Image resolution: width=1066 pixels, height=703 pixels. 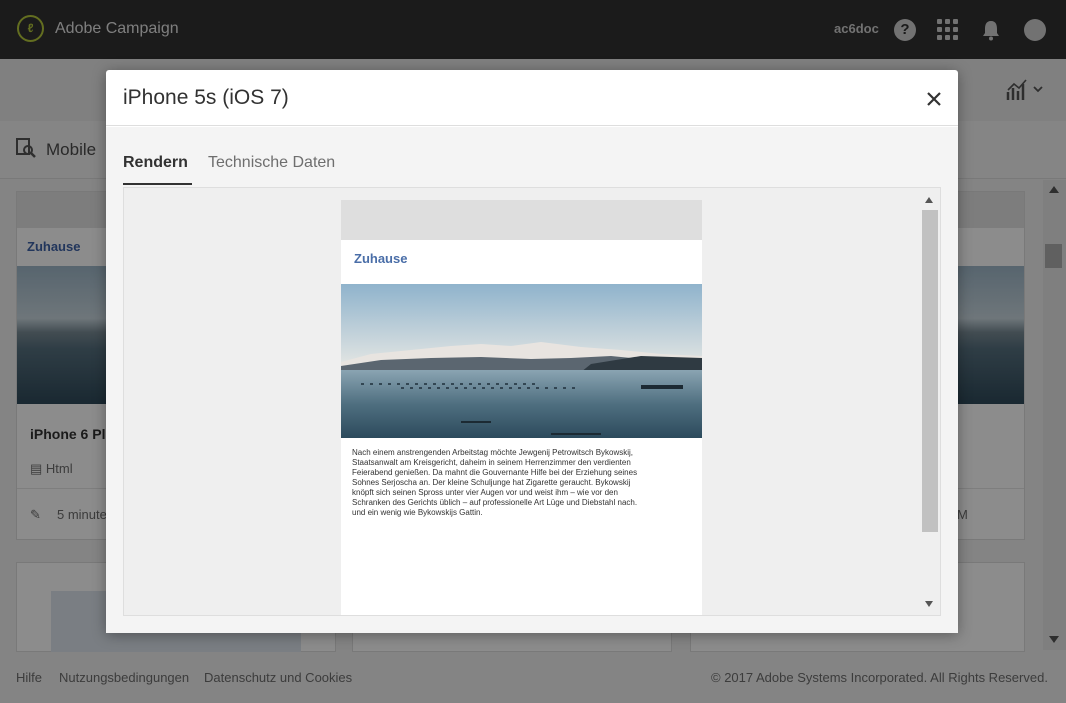 What do you see at coordinates (929, 200) in the screenshot?
I see `scroll-up-icon` at bounding box center [929, 200].